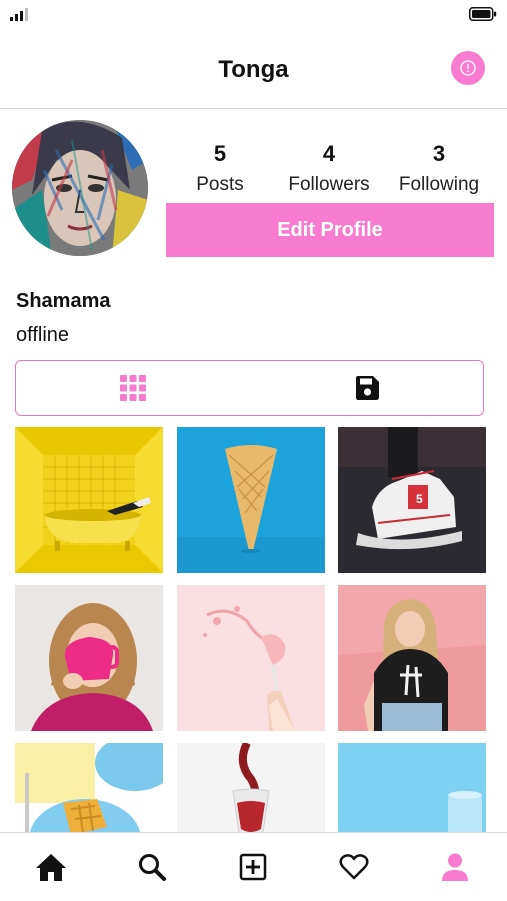  Describe the element at coordinates (329, 153) in the screenshot. I see `followers-count: 4` at that location.